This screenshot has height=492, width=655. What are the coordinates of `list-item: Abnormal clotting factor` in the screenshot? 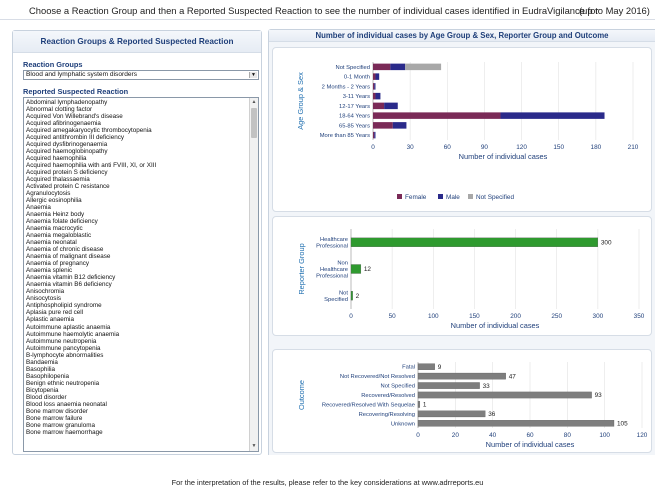 It's located at (136, 109).